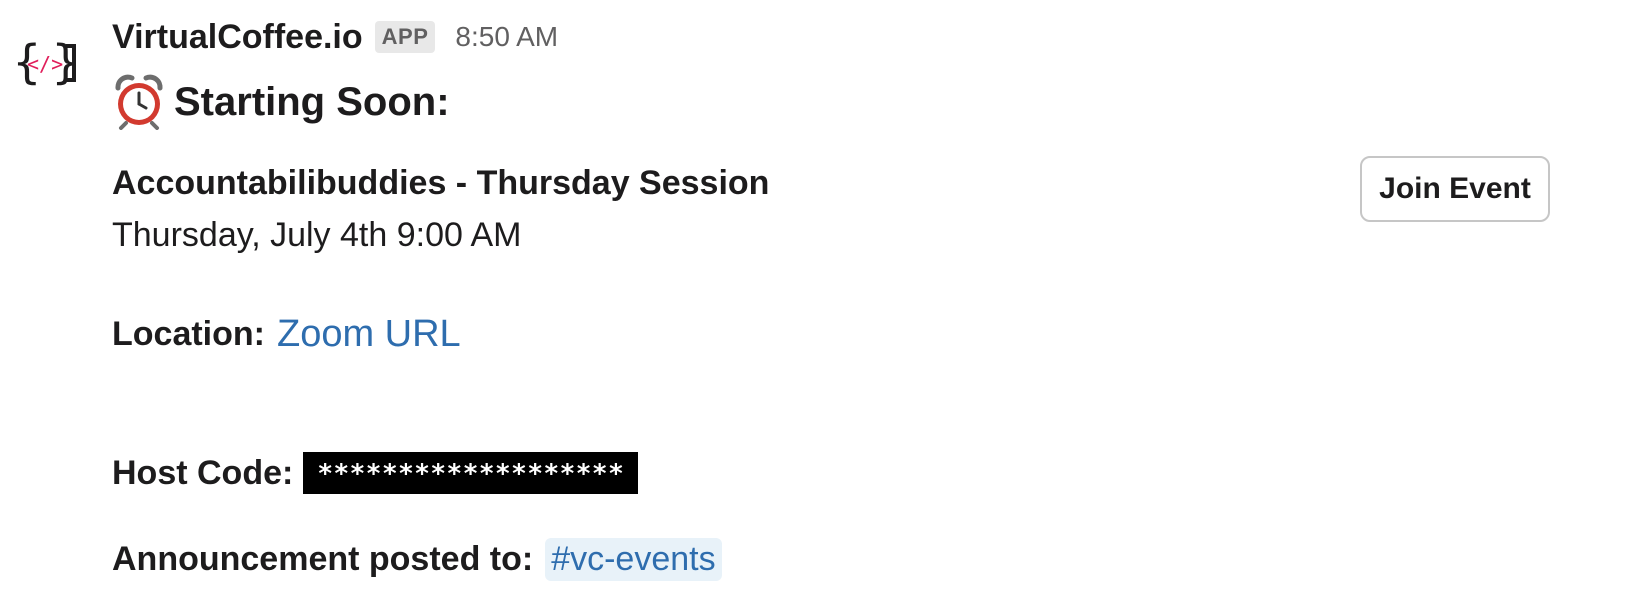 The image size is (1636, 593). Describe the element at coordinates (369, 334) in the screenshot. I see `zoom-link: Zoom URL` at that location.